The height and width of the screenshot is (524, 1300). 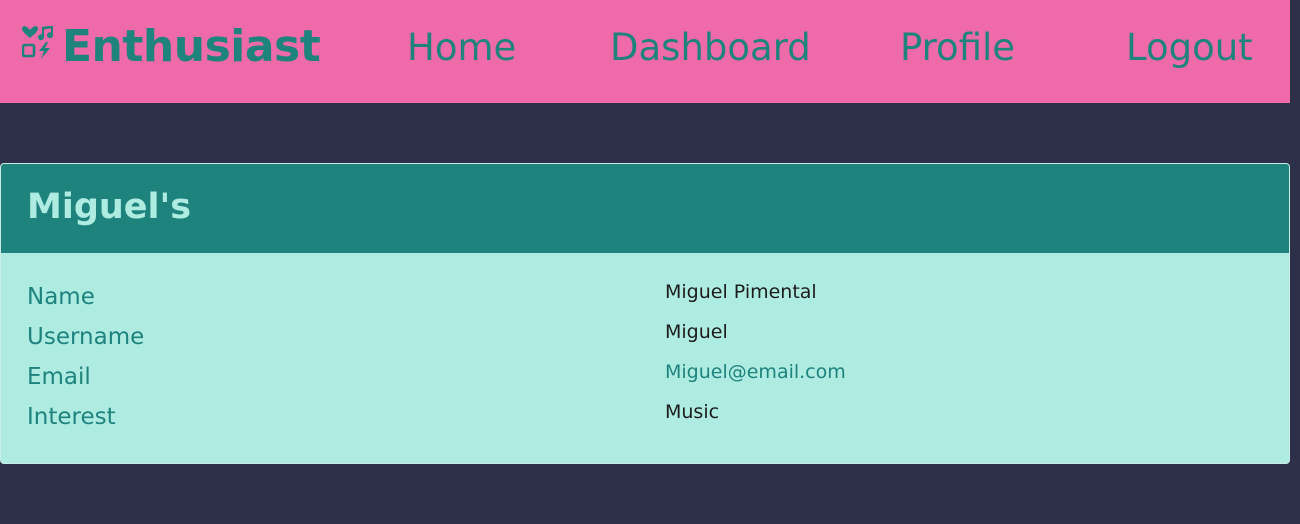 What do you see at coordinates (957, 48) in the screenshot?
I see `nav-link-profile: Profile` at bounding box center [957, 48].